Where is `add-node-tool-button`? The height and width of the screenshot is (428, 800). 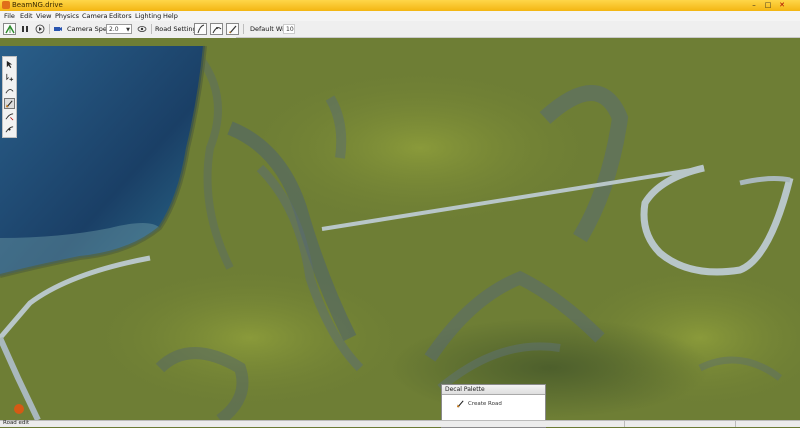 add-node-tool-button is located at coordinates (9, 77).